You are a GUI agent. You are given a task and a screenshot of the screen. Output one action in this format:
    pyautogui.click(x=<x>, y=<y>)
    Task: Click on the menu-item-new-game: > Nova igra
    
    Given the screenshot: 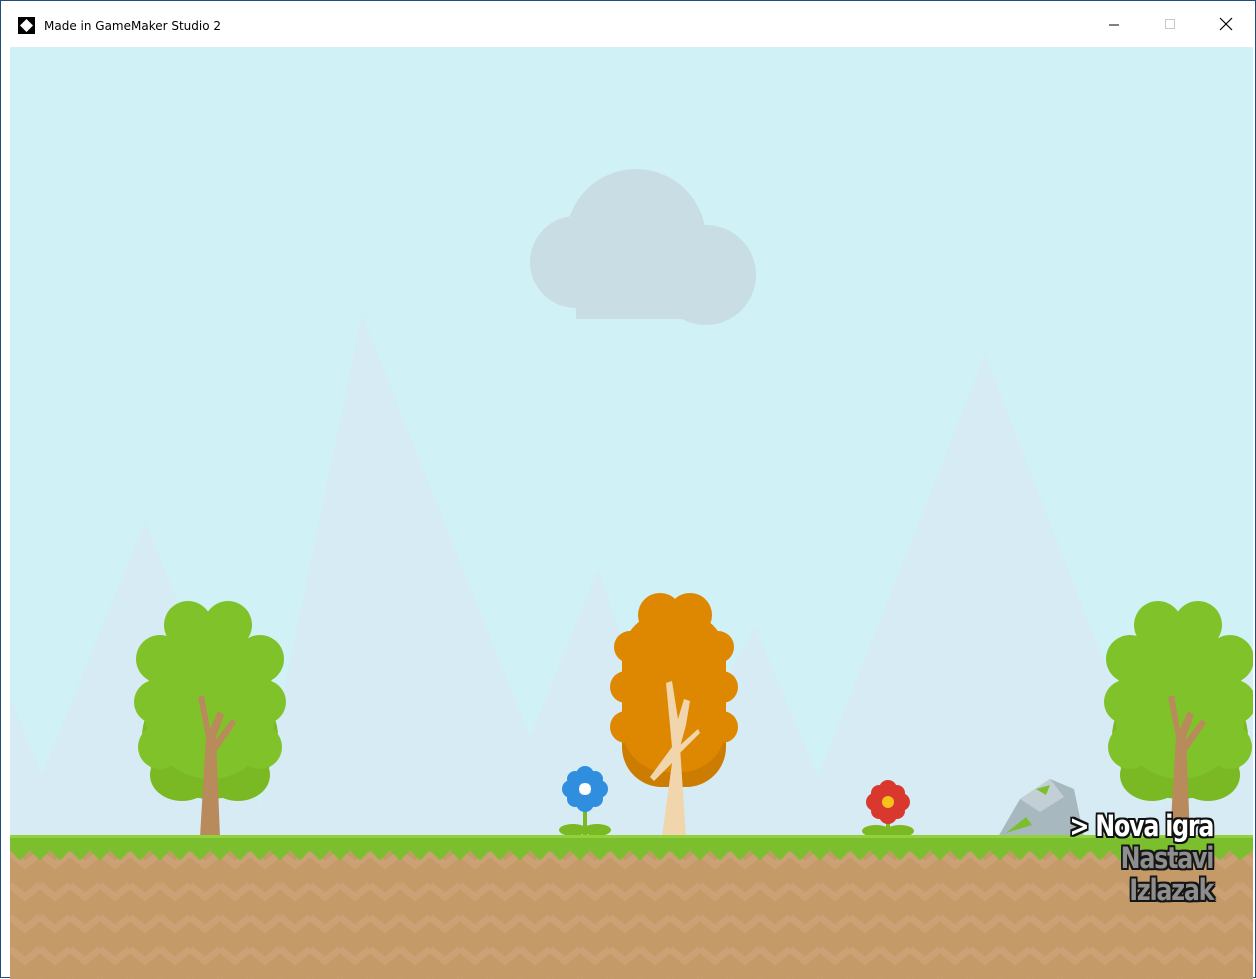 What is the action you would take?
    pyautogui.click(x=1141, y=826)
    